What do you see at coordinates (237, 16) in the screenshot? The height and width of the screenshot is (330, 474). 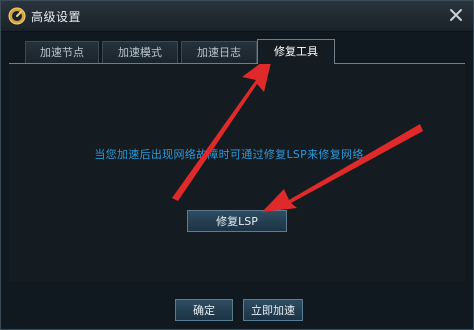 I see `title-bar: 高级设置` at bounding box center [237, 16].